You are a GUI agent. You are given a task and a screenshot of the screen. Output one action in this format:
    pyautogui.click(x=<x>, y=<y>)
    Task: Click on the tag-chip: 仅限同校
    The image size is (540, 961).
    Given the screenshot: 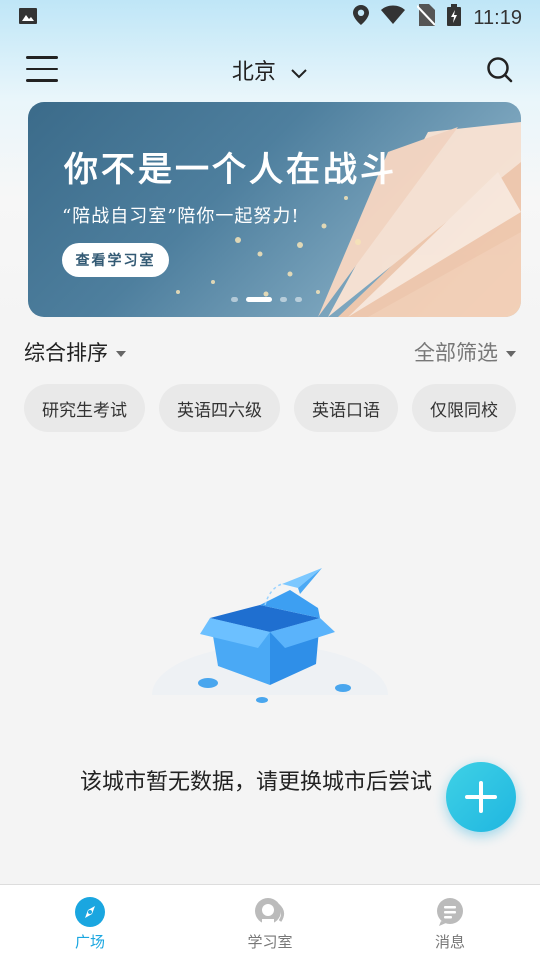 What is the action you would take?
    pyautogui.click(x=464, y=408)
    